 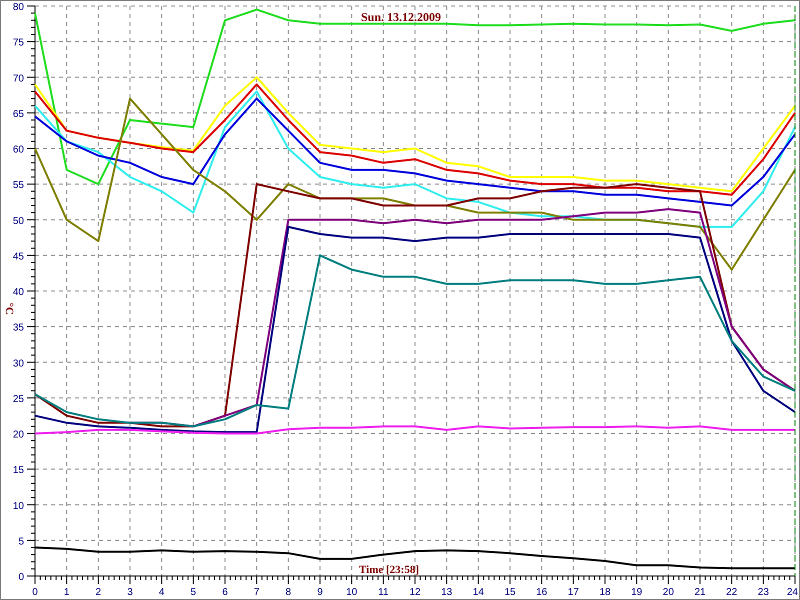 What do you see at coordinates (99, 592) in the screenshot?
I see `x-tick-label: 2` at bounding box center [99, 592].